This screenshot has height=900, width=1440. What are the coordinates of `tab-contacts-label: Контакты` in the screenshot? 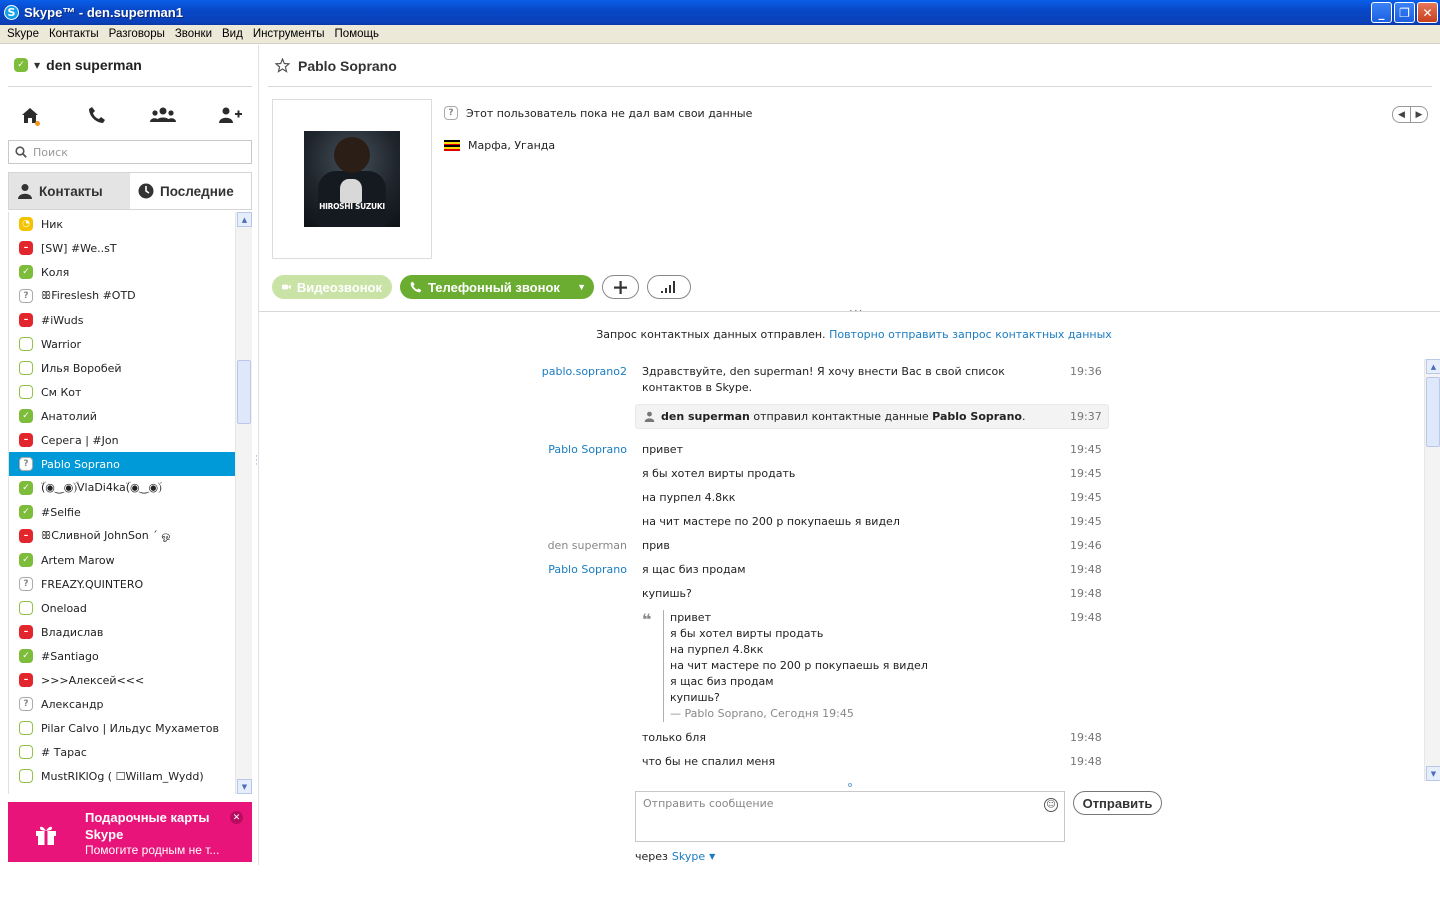 It's located at (71, 191).